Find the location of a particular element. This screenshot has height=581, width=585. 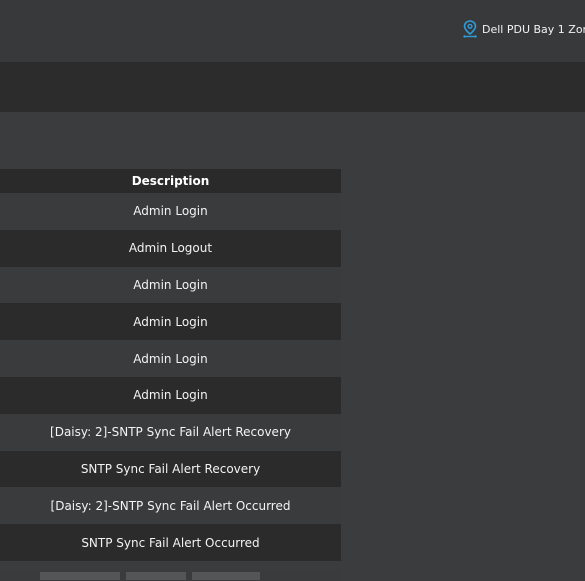

description-cell: Admin Logout is located at coordinates (170, 248).